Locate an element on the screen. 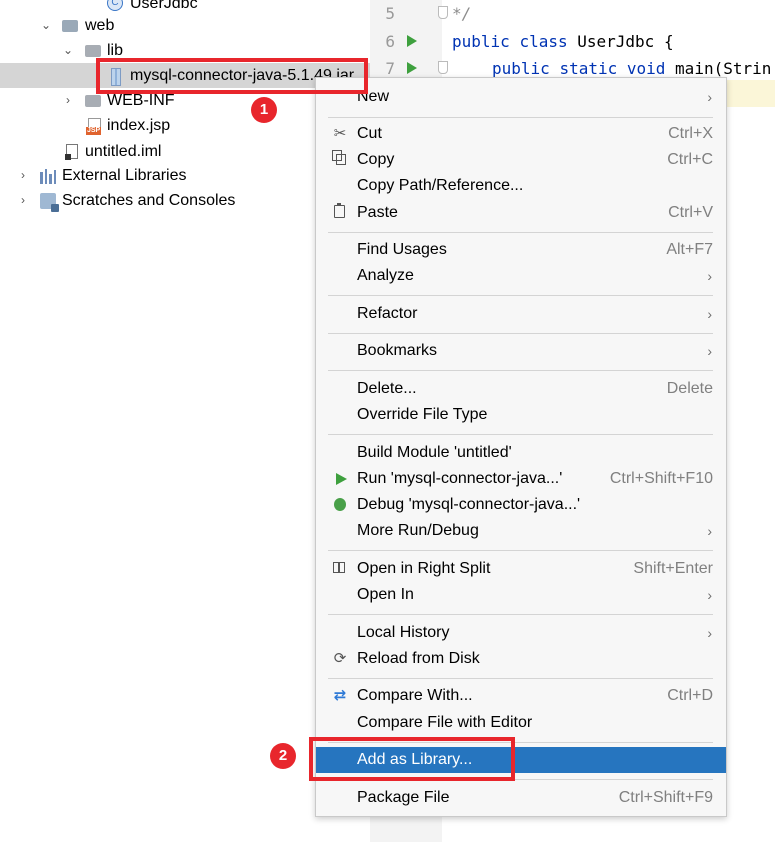 This screenshot has width=775, height=842. code-identifier: UserJdbc { is located at coordinates (625, 41).